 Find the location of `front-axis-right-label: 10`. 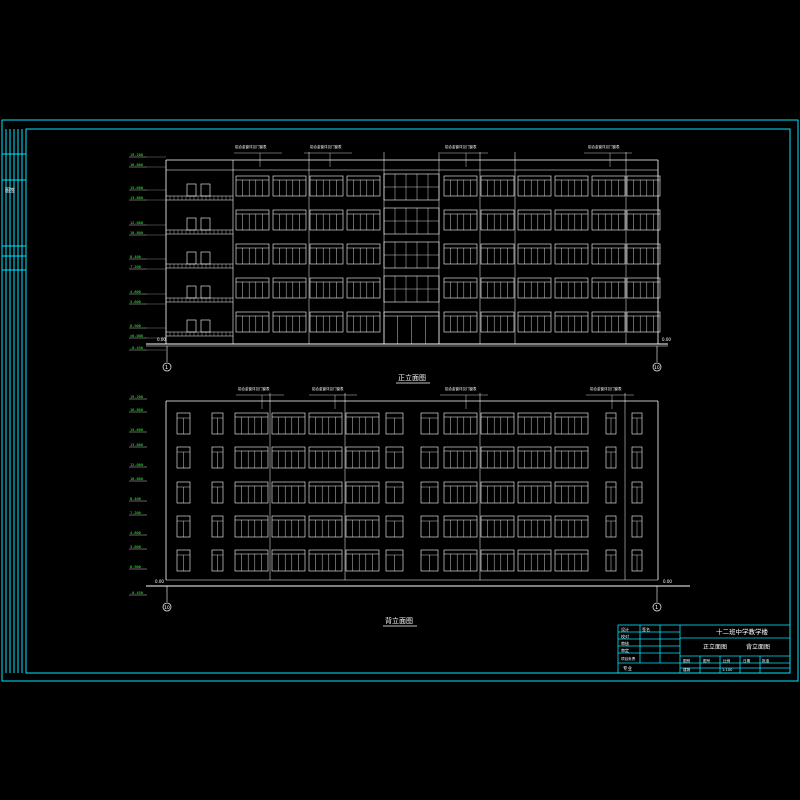

front-axis-right-label: 10 is located at coordinates (657, 368).